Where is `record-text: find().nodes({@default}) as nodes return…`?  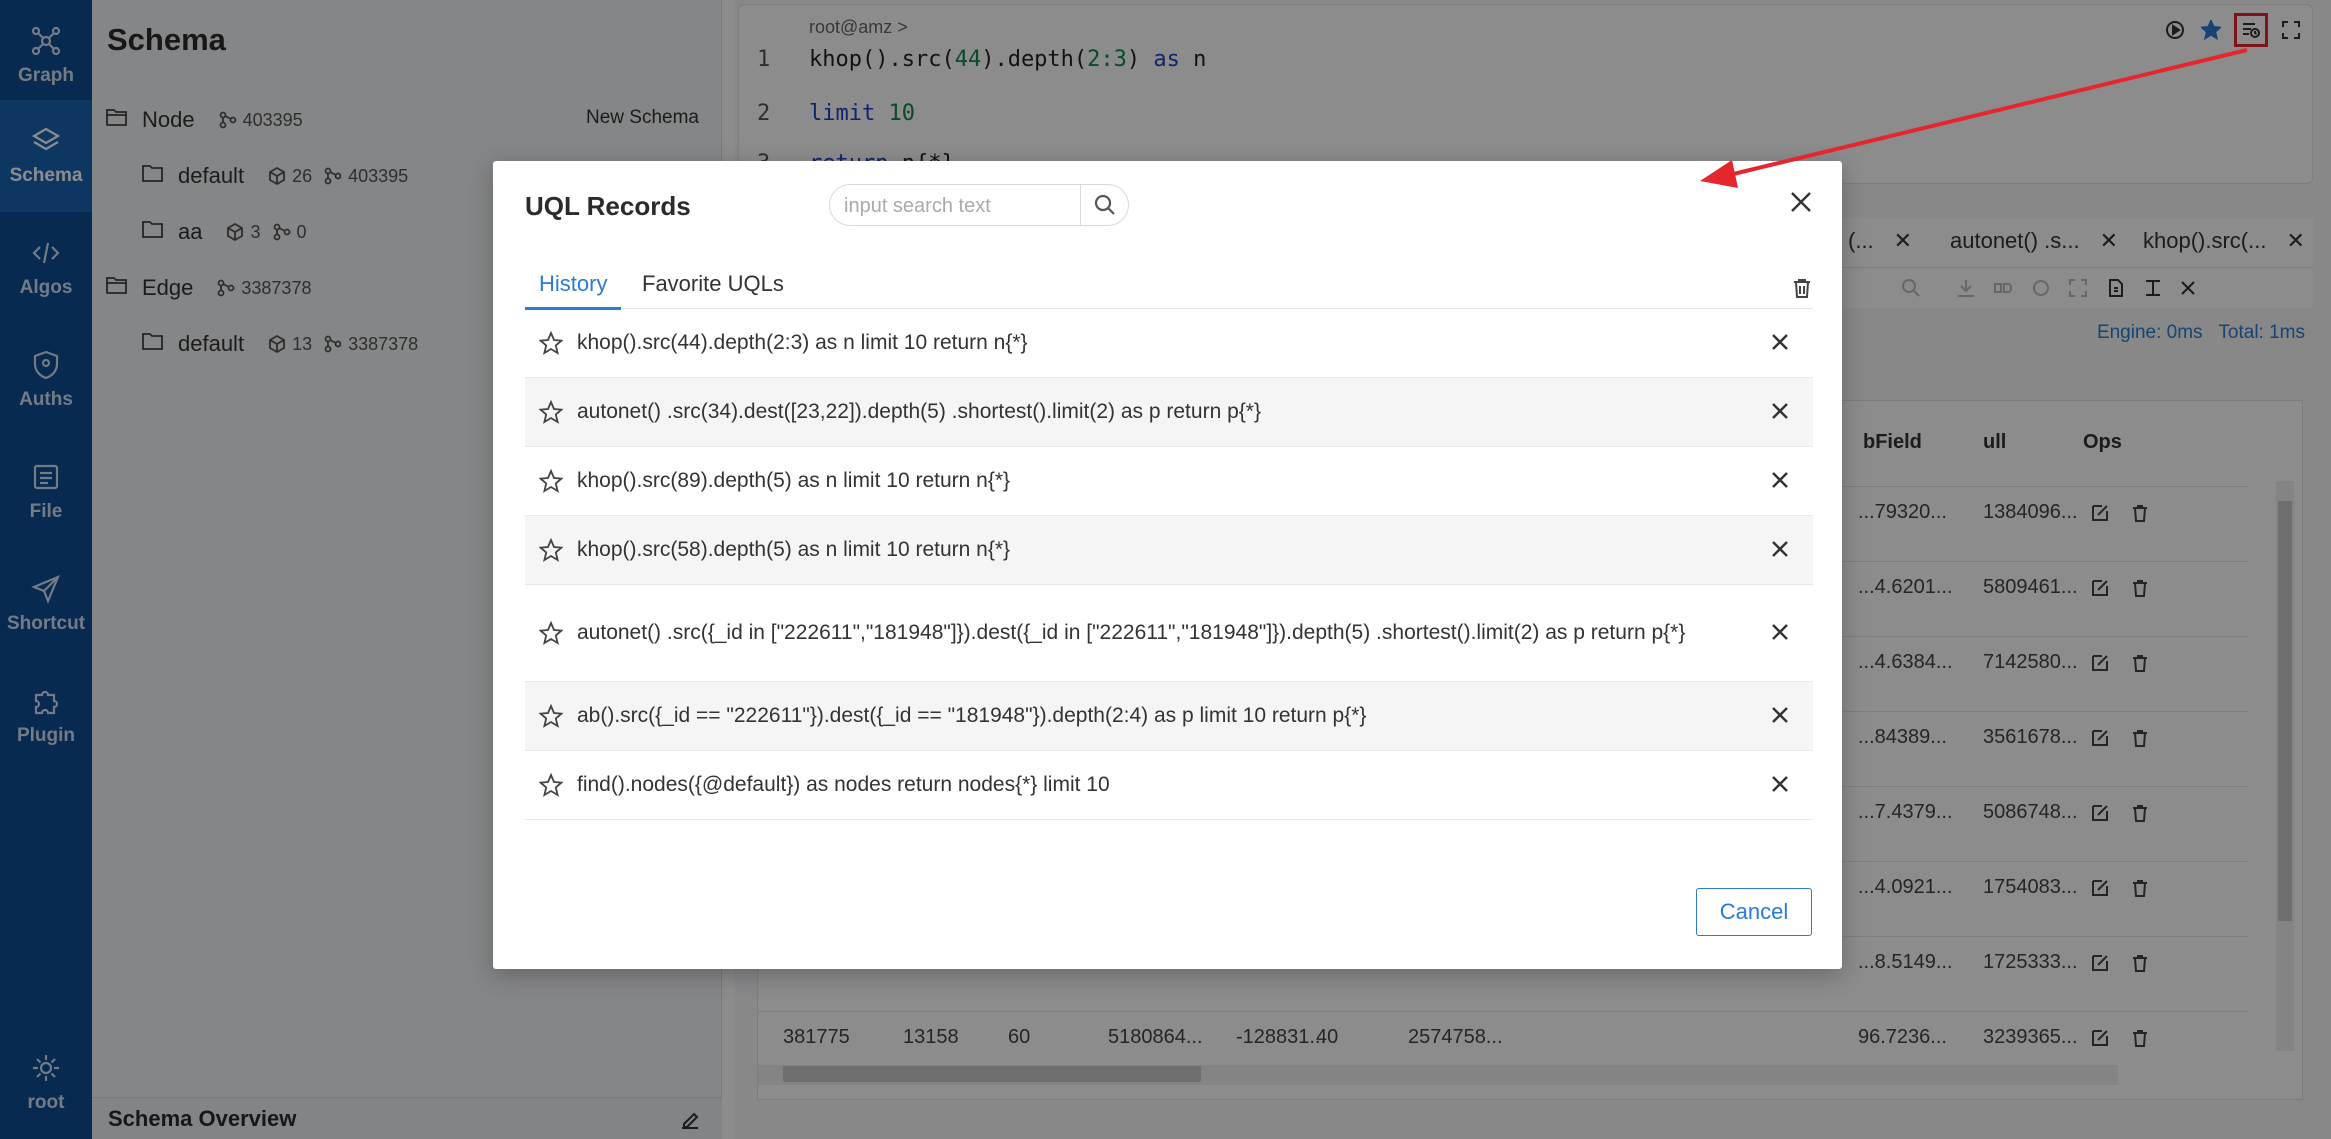 record-text: find().nodes({@default}) as nodes return… is located at coordinates (843, 785).